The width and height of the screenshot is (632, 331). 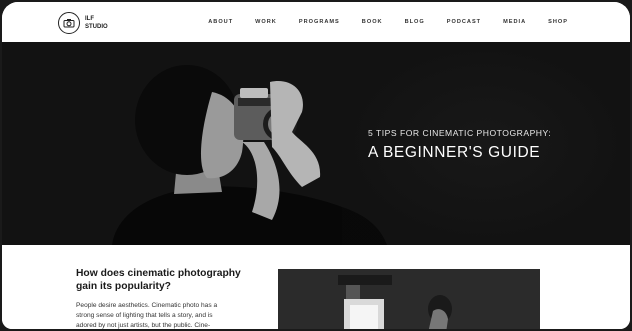 What do you see at coordinates (89, 19) in the screenshot?
I see `logo-line-1: ILF` at bounding box center [89, 19].